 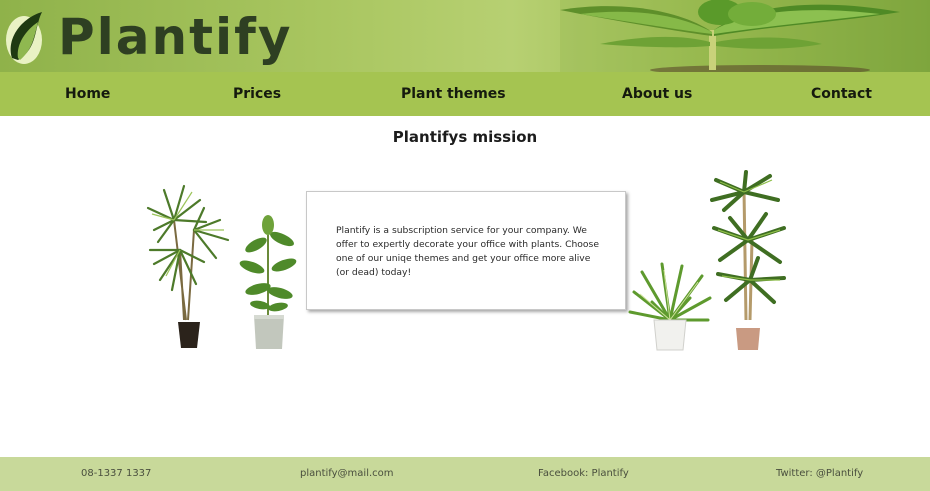 I want to click on nav-item-contact: Contact, so click(x=841, y=94).